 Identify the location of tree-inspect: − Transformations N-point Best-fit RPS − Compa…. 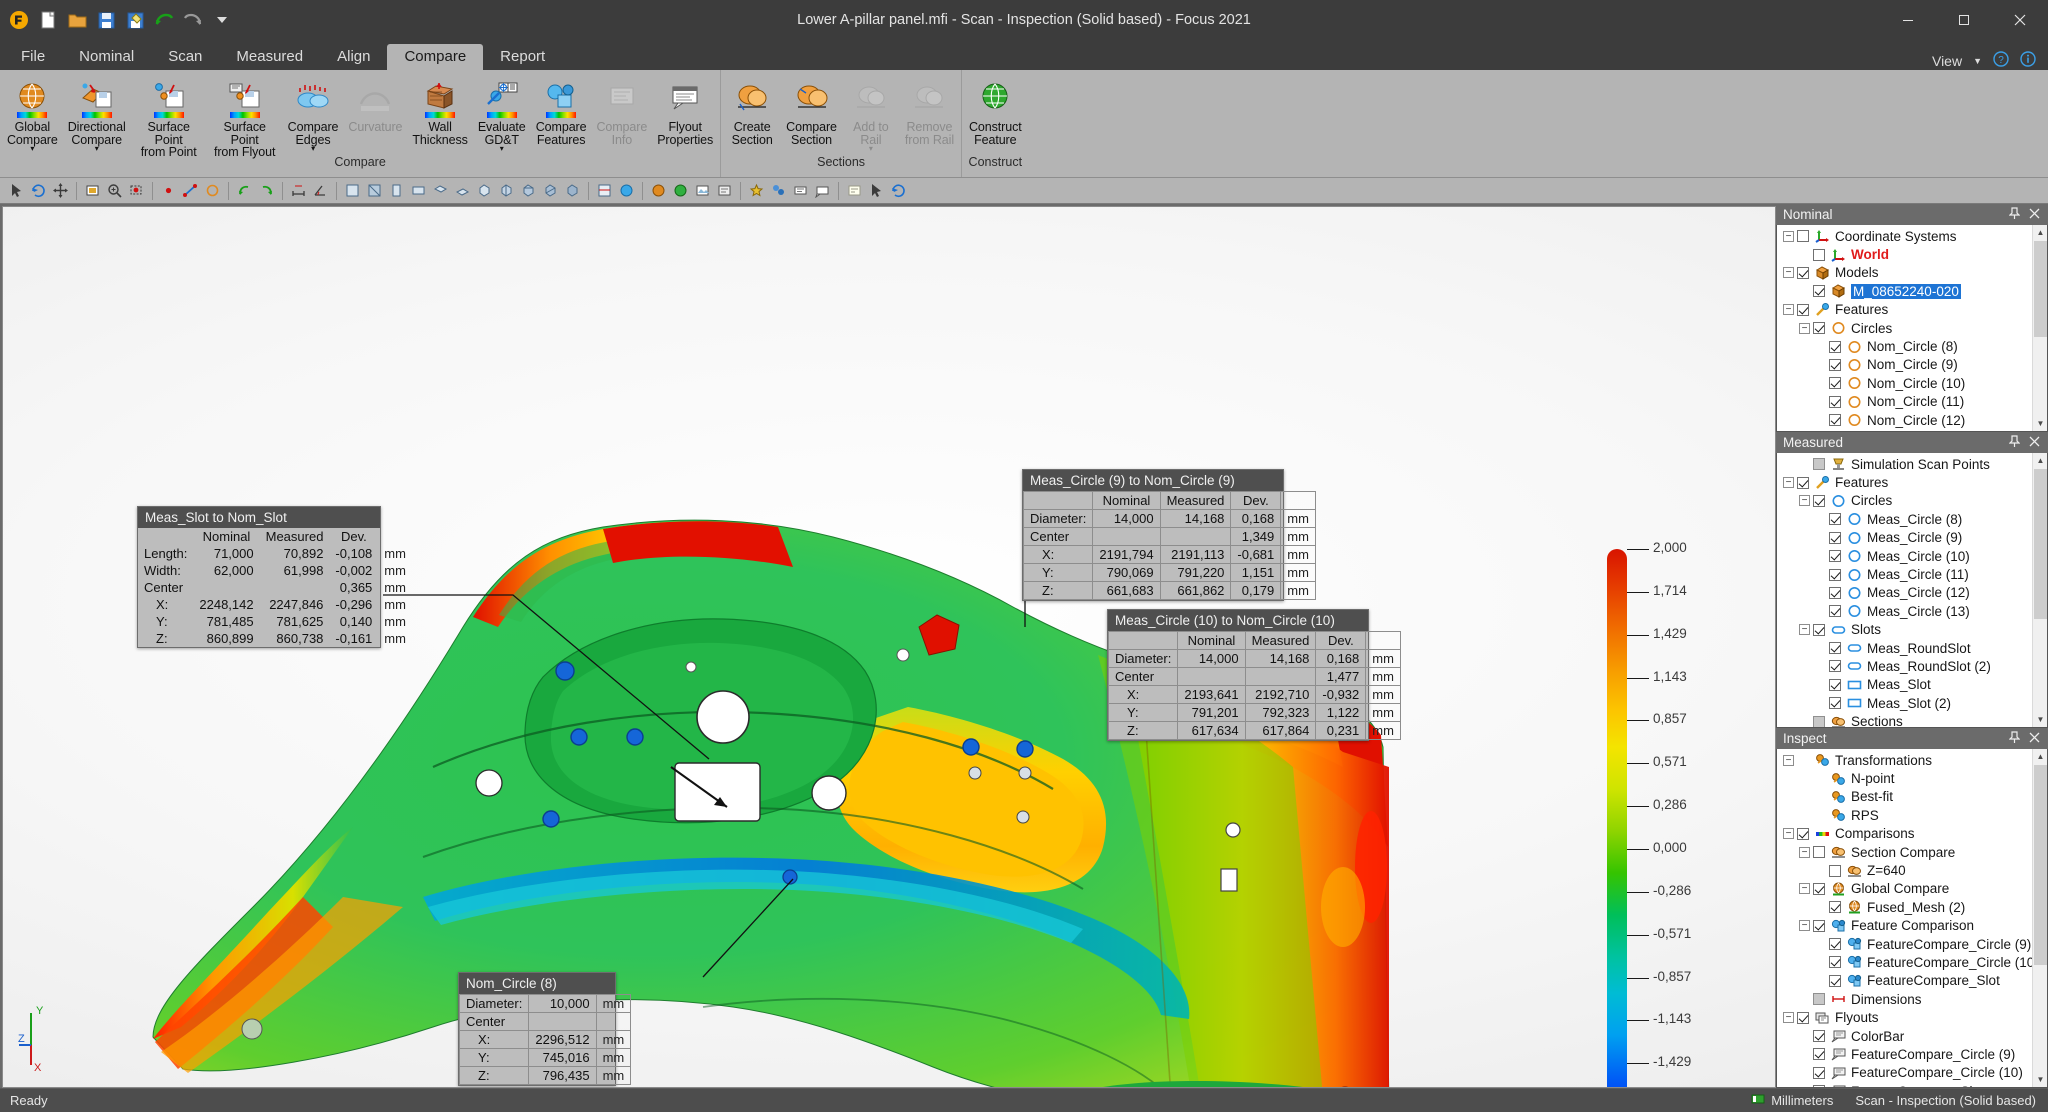
(1912, 918).